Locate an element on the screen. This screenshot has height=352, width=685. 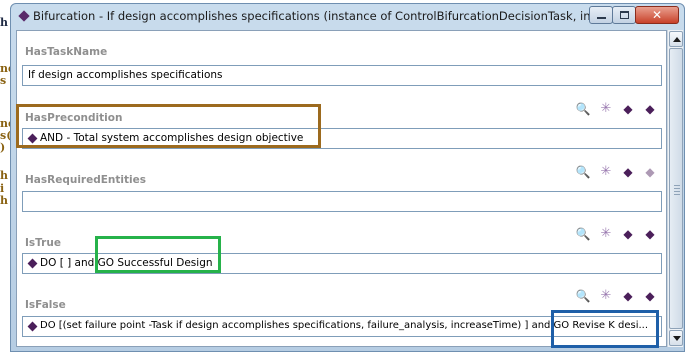
scroll-thumb is located at coordinates (676, 188).